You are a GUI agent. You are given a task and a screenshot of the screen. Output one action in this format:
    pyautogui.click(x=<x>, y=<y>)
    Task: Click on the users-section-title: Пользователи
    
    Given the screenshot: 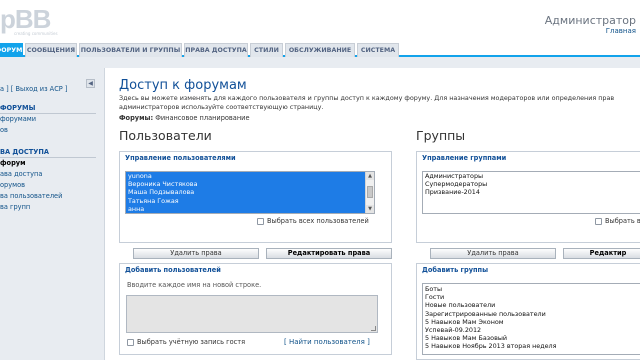 What is the action you would take?
    pyautogui.click(x=165, y=135)
    